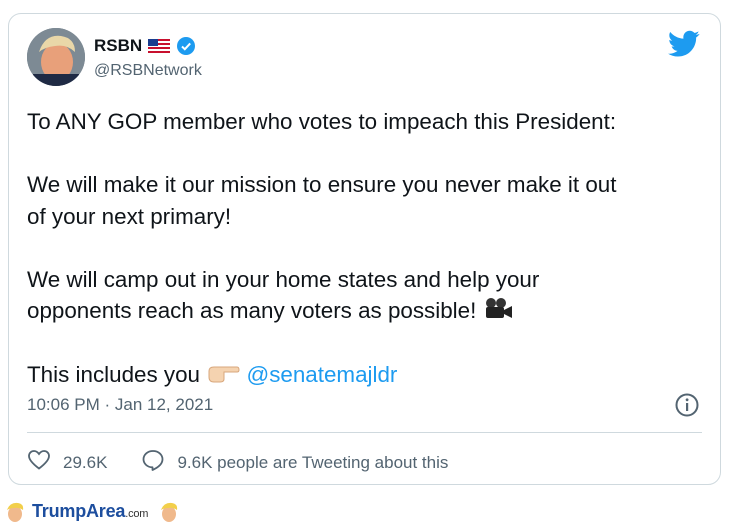 The image size is (740, 528). What do you see at coordinates (148, 71) in the screenshot?
I see `author-handle: @RSBNetwork` at bounding box center [148, 71].